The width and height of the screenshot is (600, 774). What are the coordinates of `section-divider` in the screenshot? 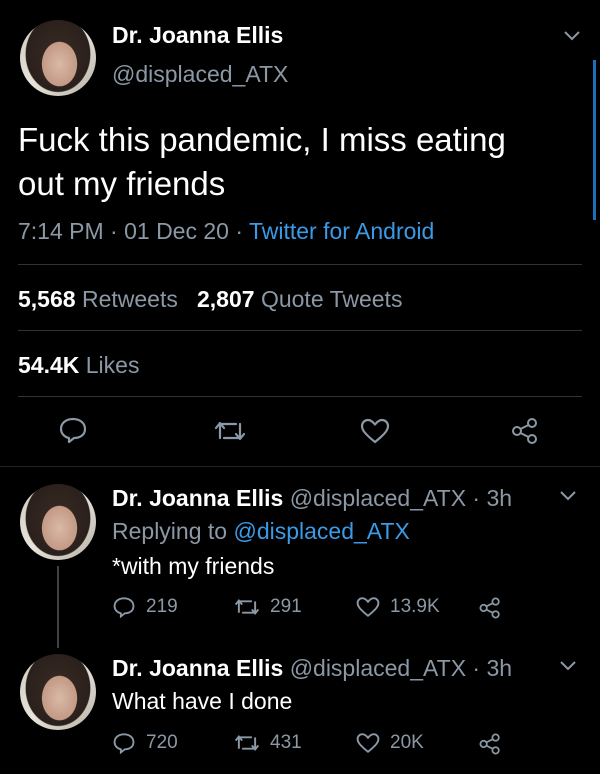 It's located at (300, 466).